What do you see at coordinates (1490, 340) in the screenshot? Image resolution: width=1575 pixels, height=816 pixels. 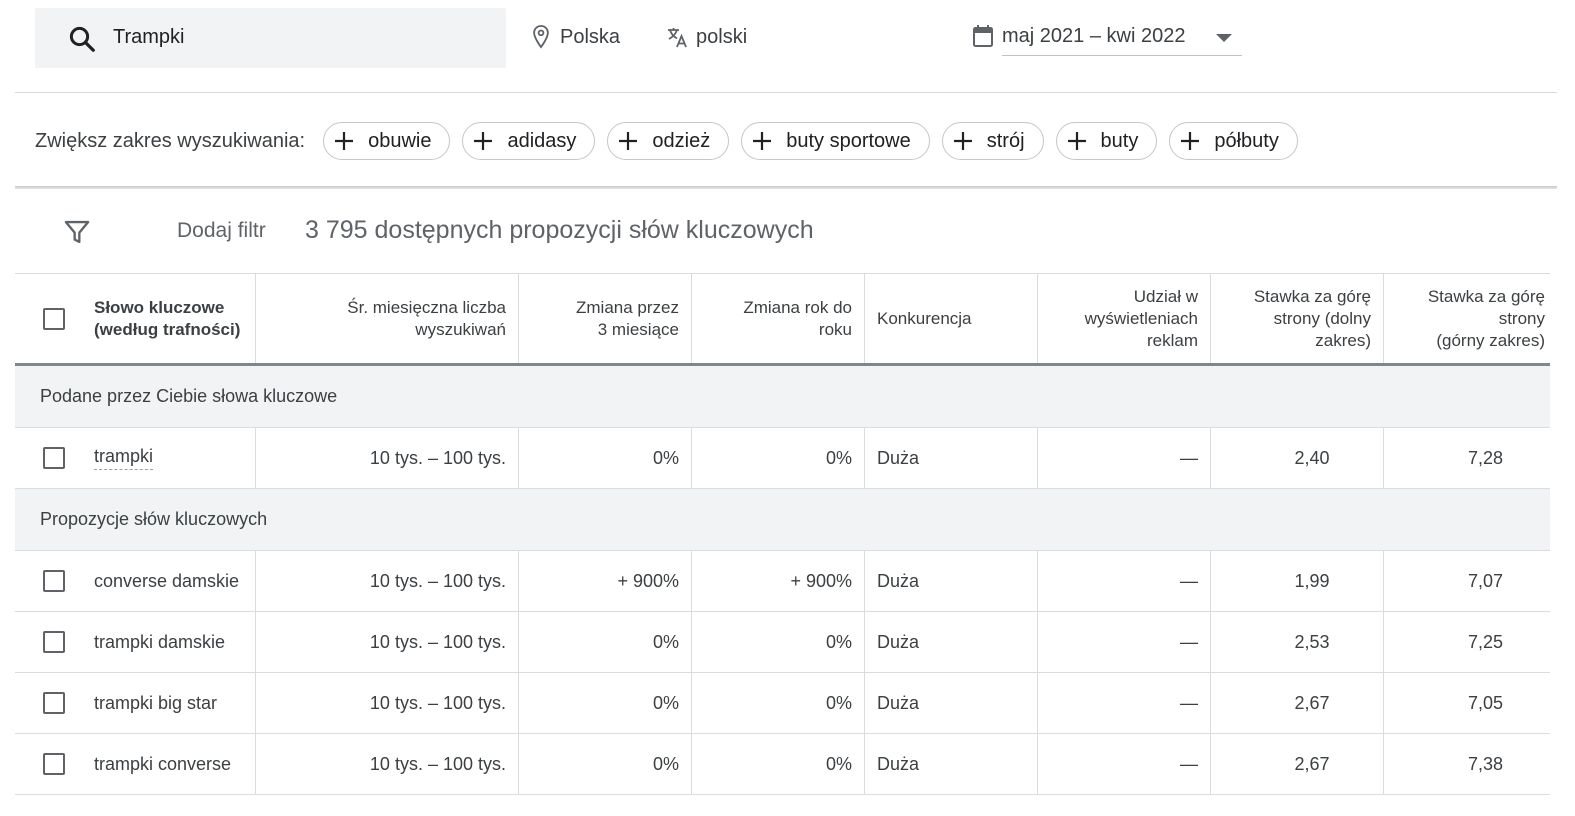 I see `header-high-line3: (górny zakres)` at bounding box center [1490, 340].